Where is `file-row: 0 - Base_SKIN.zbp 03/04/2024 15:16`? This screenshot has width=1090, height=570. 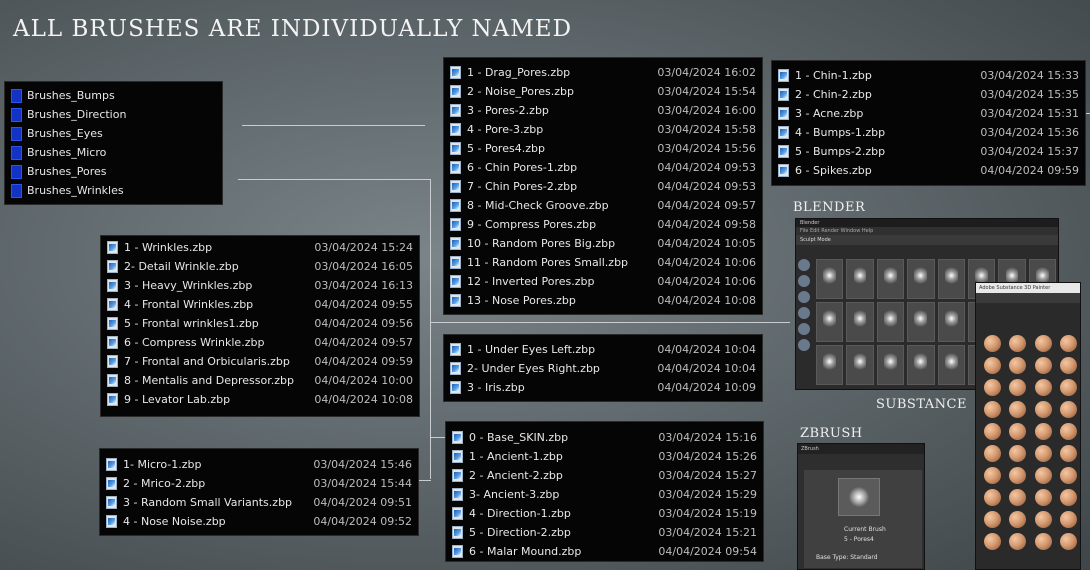
file-row: 0 - Base_SKIN.zbp 03/04/2024 15:16 is located at coordinates (604, 437).